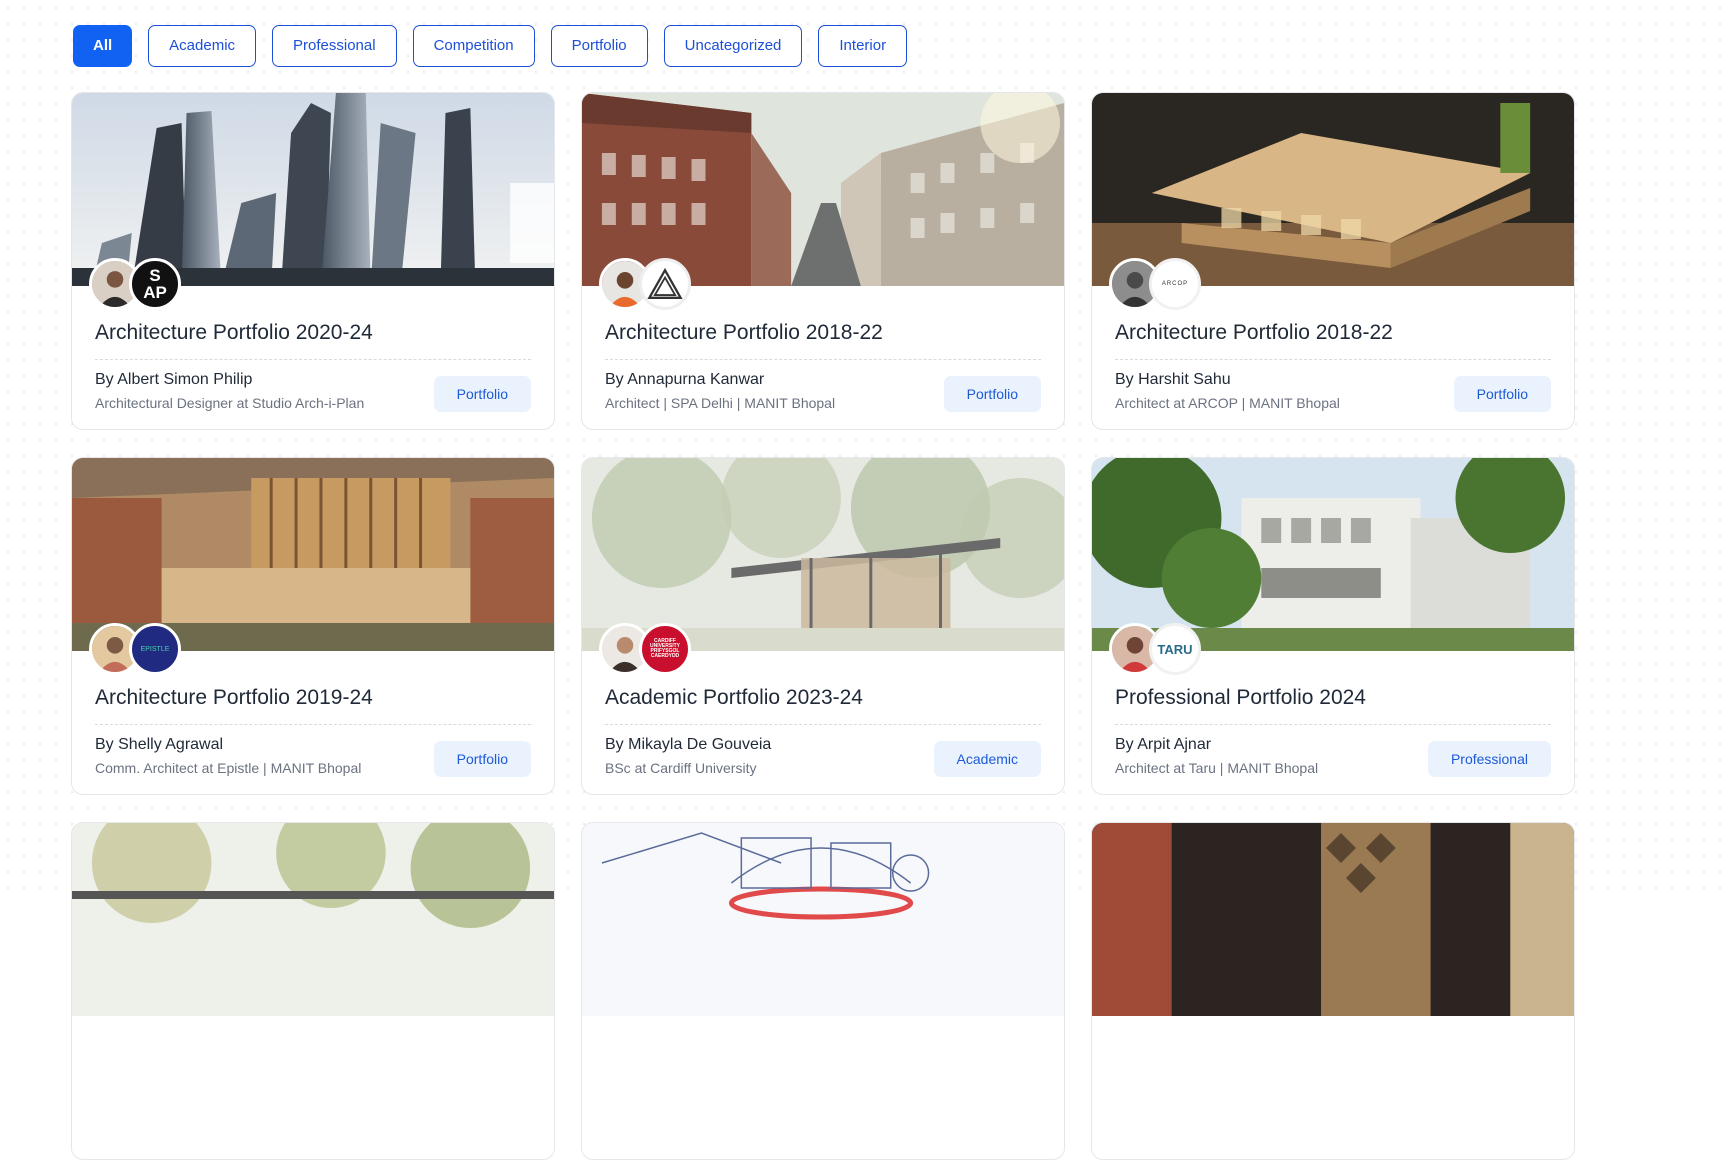  What do you see at coordinates (1163, 744) in the screenshot?
I see `card-author: By Arpit Ajnar` at bounding box center [1163, 744].